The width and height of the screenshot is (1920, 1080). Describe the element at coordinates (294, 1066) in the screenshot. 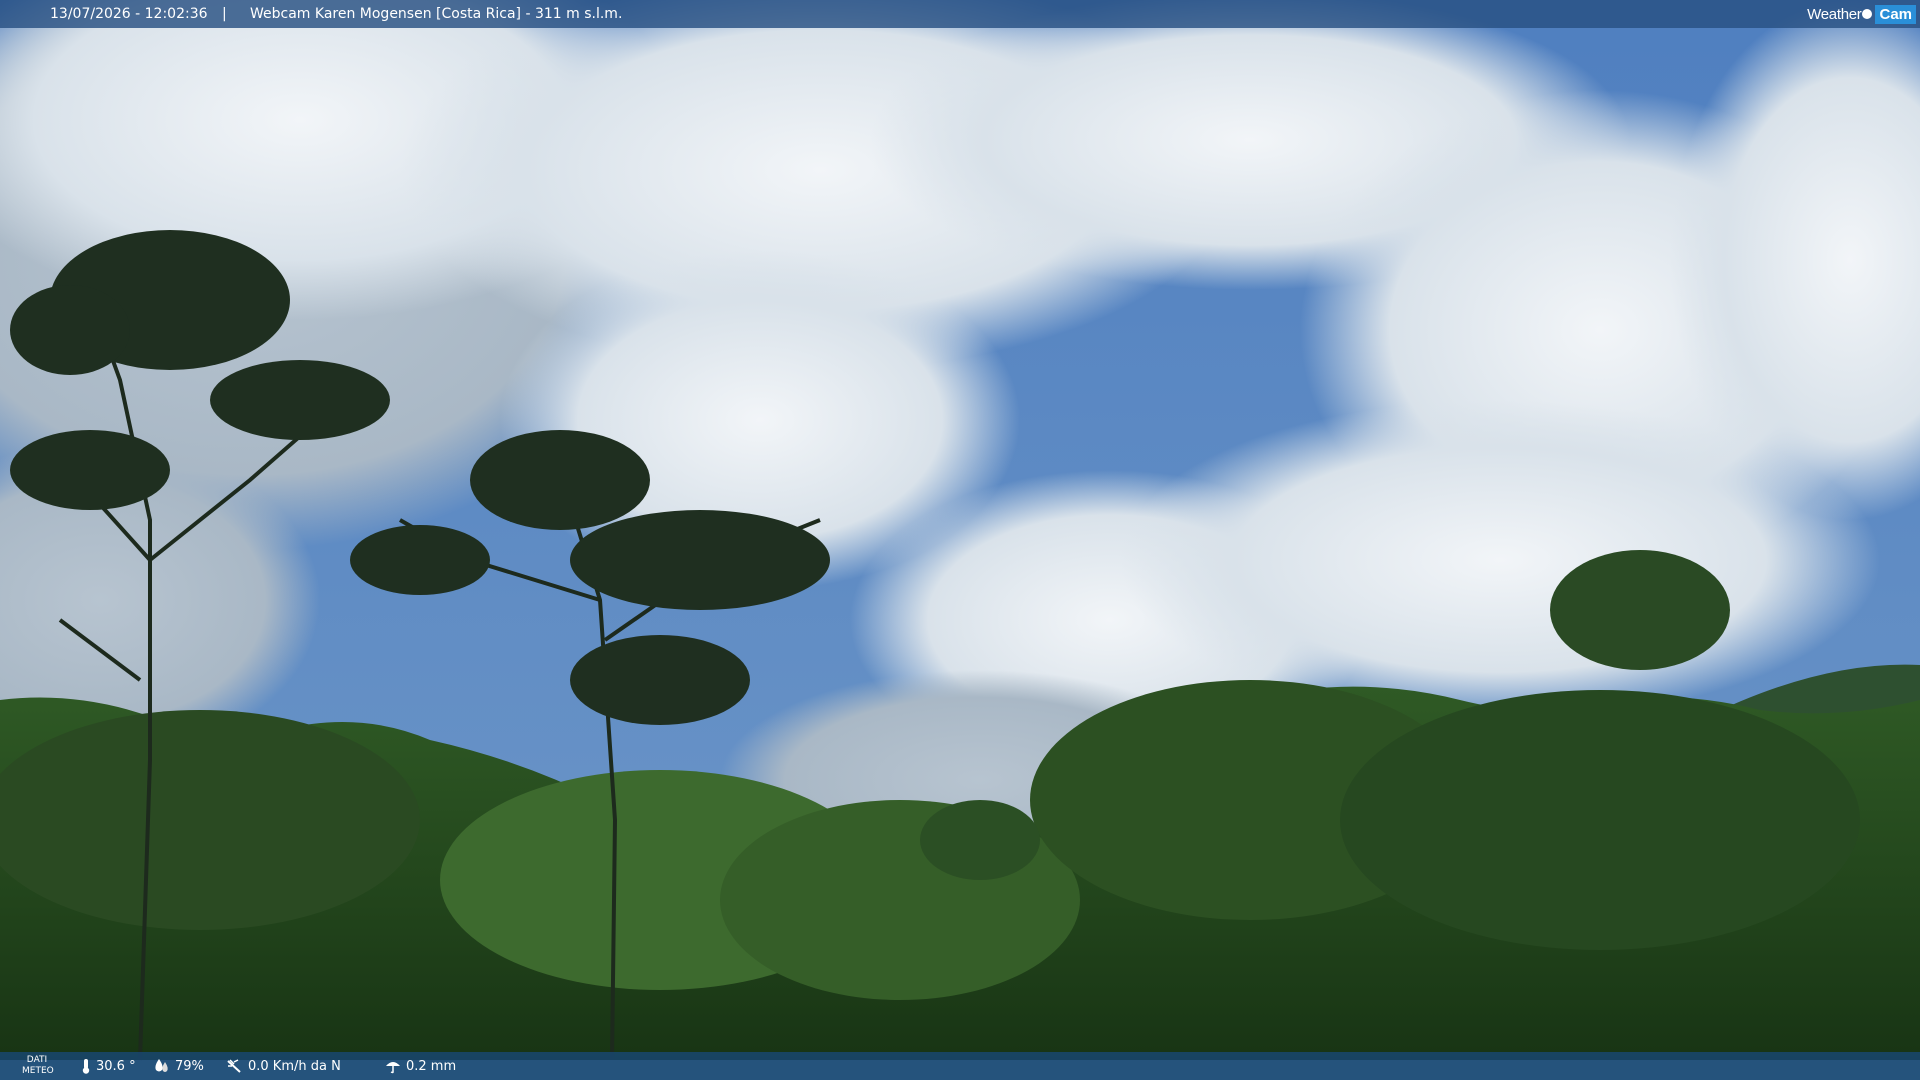

I see `wind-value: 0.0 Km/h da N` at that location.